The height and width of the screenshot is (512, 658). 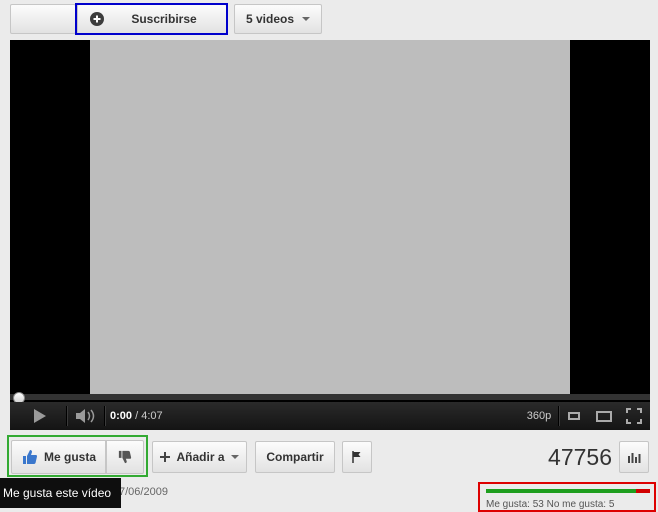 I want to click on flag-button, so click(x=357, y=457).